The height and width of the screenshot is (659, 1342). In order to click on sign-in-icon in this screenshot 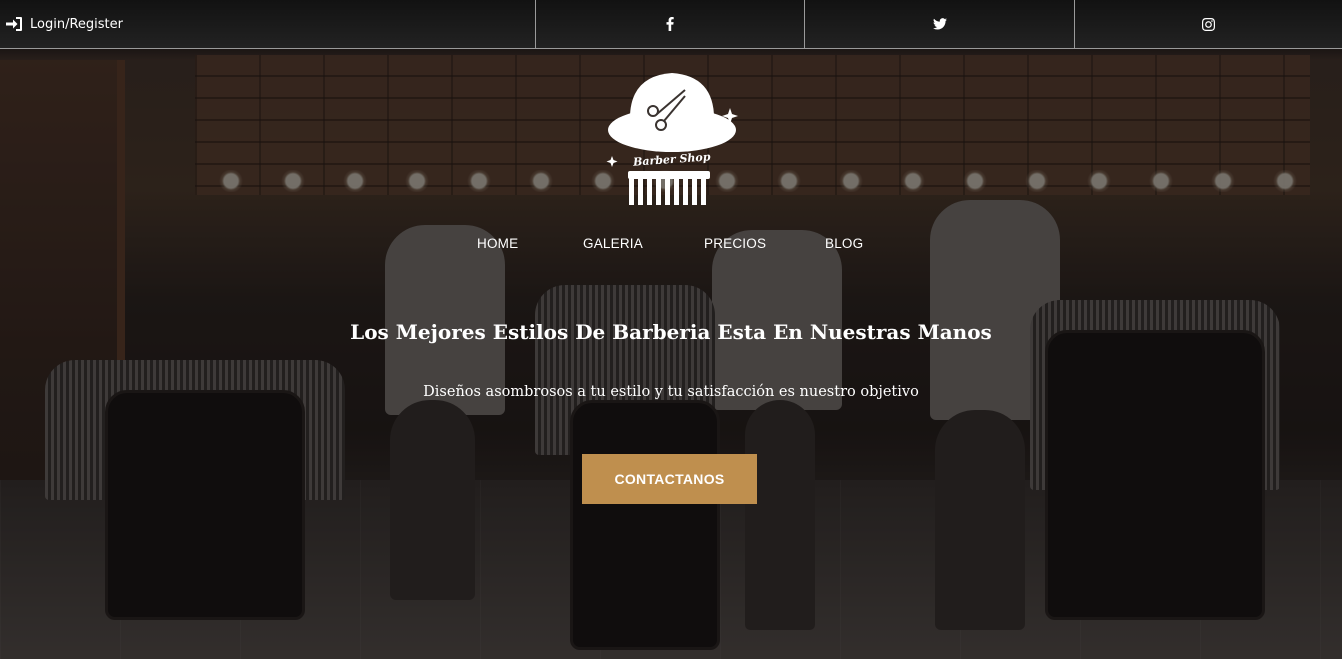, I will do `click(14, 24)`.